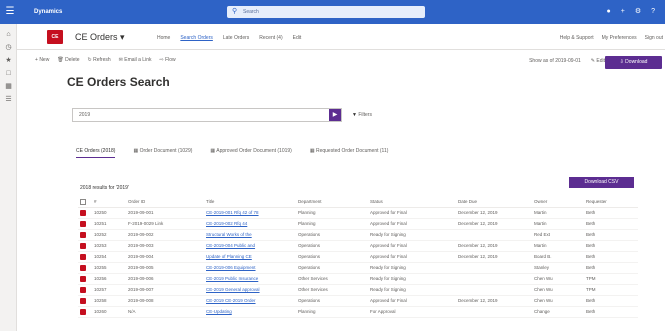 This screenshot has height=331, width=665. I want to click on cell-title: Structural Works of the, so click(250, 235).